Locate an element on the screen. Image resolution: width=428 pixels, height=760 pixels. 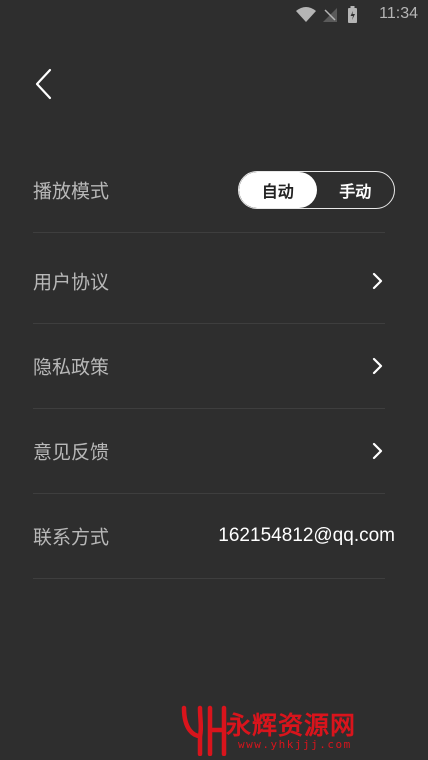
user-agreement-label: 用户协议 is located at coordinates (71, 282).